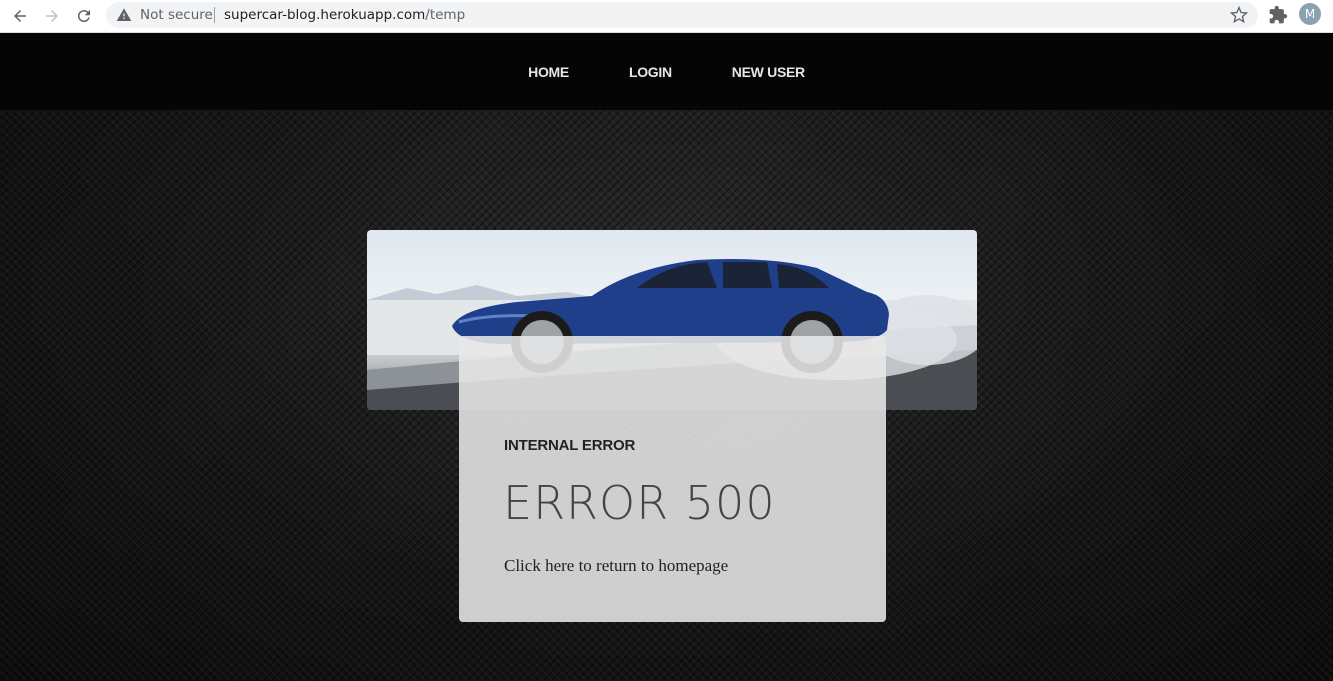 This screenshot has height=681, width=1333. What do you see at coordinates (445, 15) in the screenshot?
I see `url-path: /temp` at bounding box center [445, 15].